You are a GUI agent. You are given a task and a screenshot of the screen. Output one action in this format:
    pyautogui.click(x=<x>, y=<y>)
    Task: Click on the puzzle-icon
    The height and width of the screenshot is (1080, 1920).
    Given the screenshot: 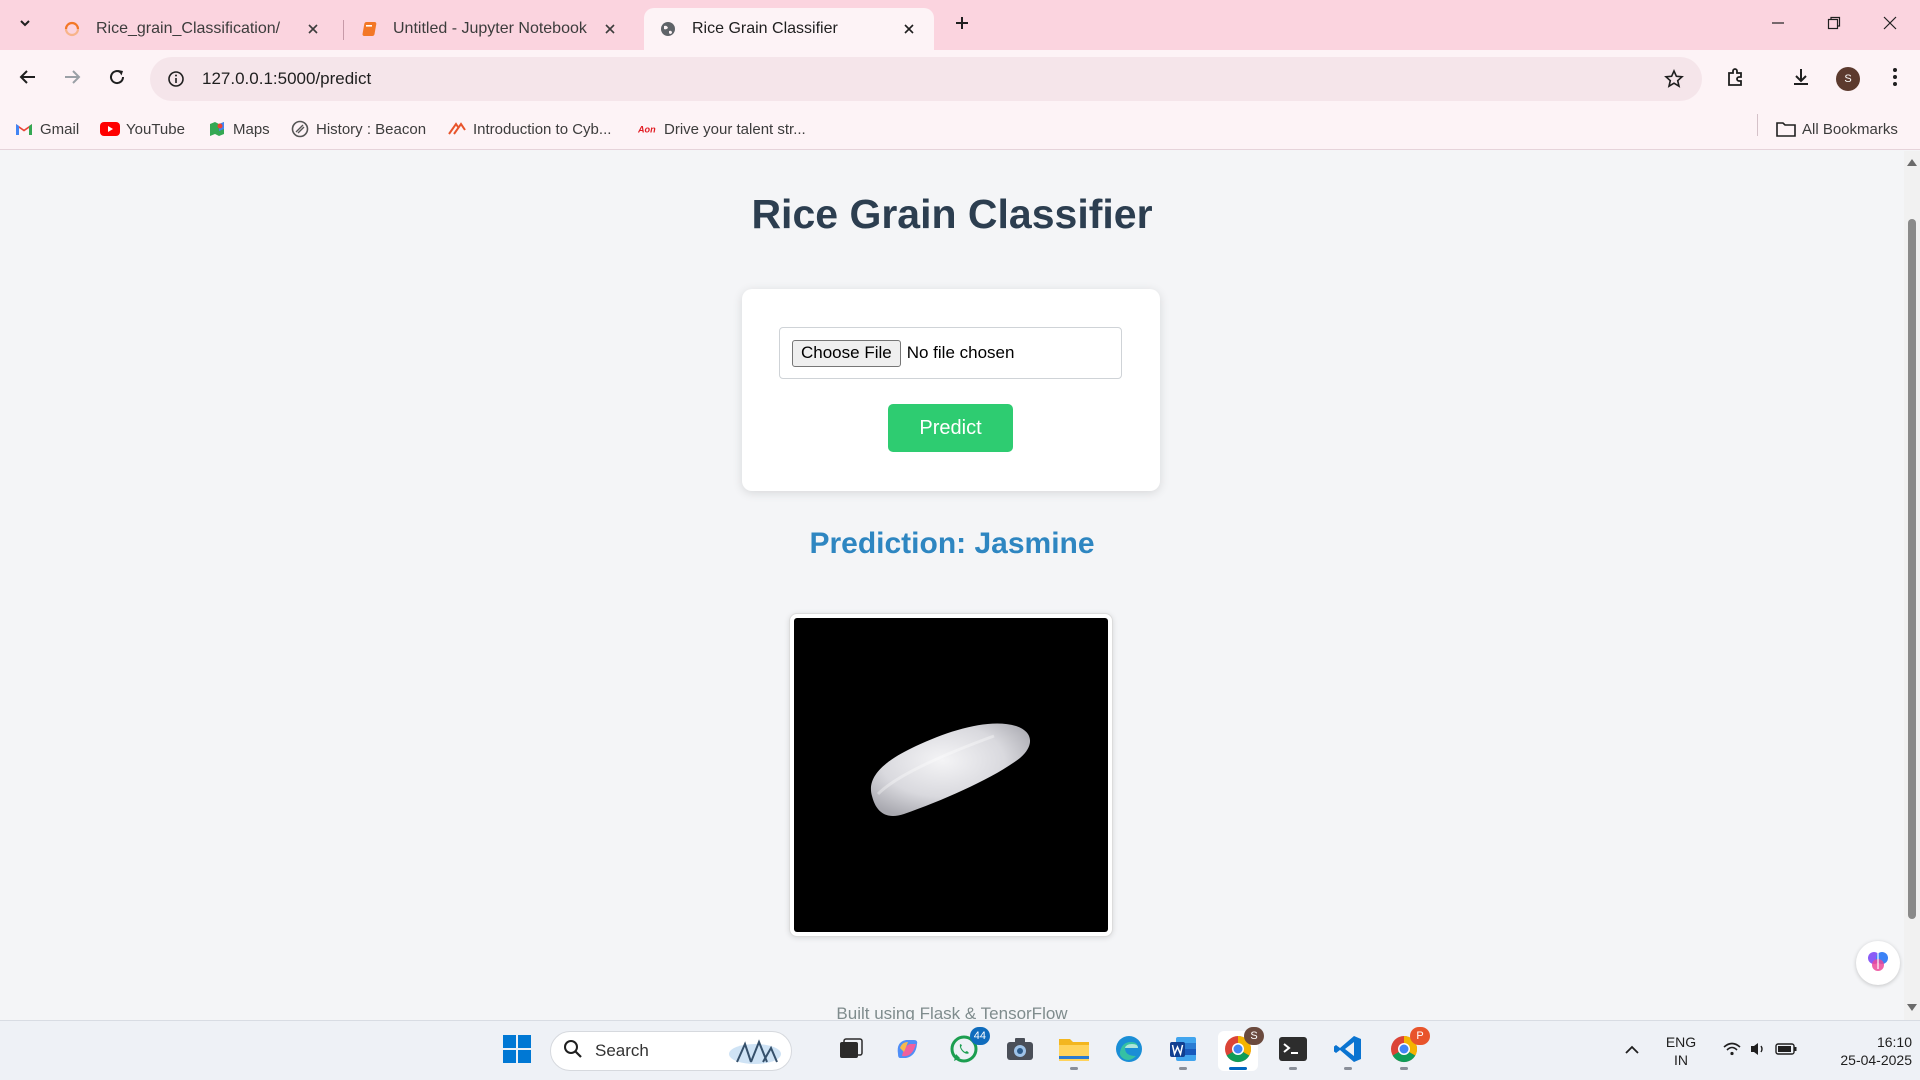 What is the action you would take?
    pyautogui.click(x=1736, y=79)
    